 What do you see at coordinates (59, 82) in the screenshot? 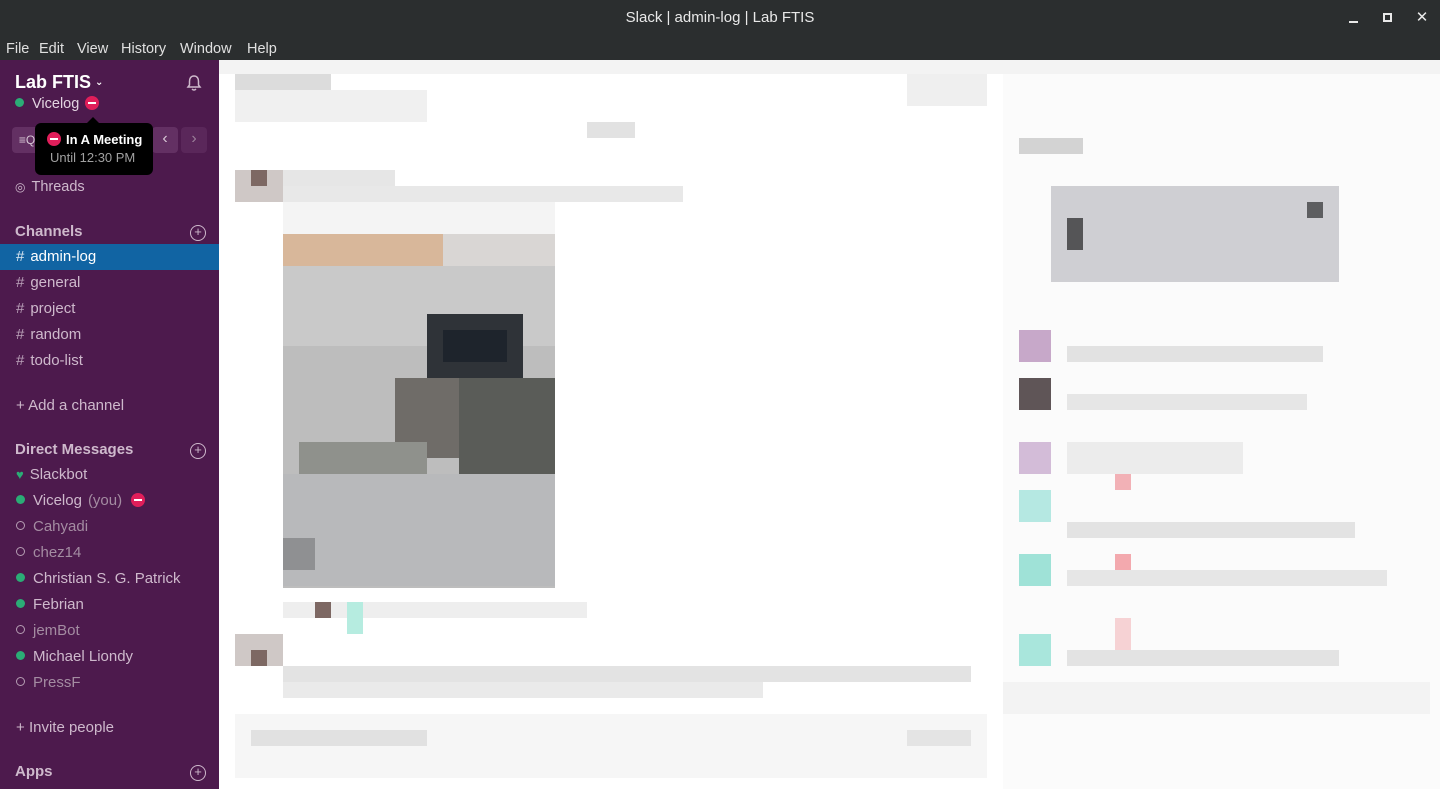
I see `team-name-menu: Lab FTIS ⌄` at bounding box center [59, 82].